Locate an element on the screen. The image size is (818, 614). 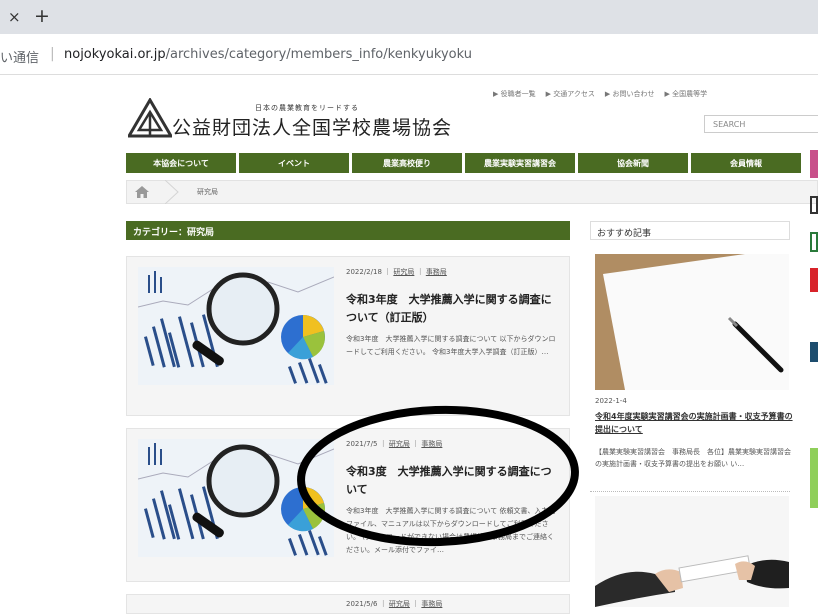
security-indicator: い通信 is located at coordinates (19, 56).